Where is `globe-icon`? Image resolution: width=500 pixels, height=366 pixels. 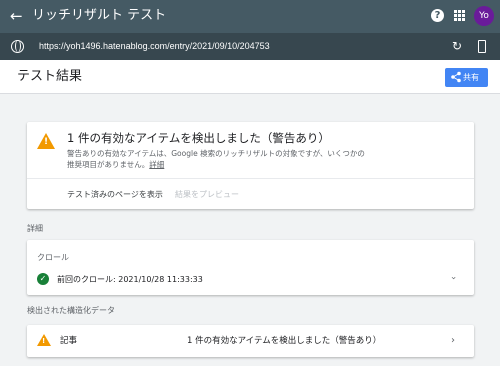 globe-icon is located at coordinates (17, 46).